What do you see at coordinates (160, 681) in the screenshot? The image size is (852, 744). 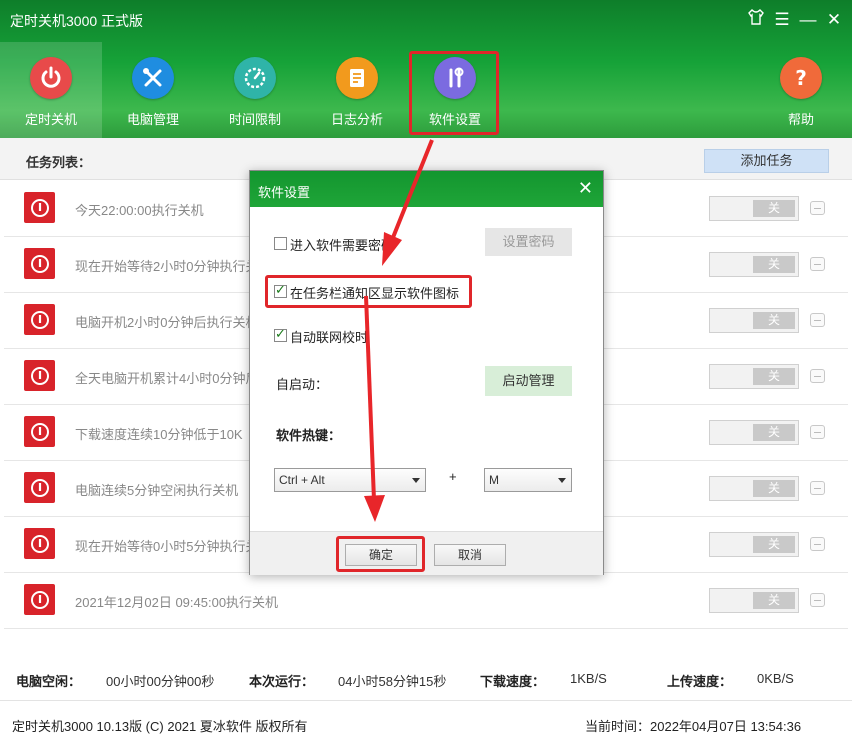 I see `idle-value: 00小时00分钟00秒` at bounding box center [160, 681].